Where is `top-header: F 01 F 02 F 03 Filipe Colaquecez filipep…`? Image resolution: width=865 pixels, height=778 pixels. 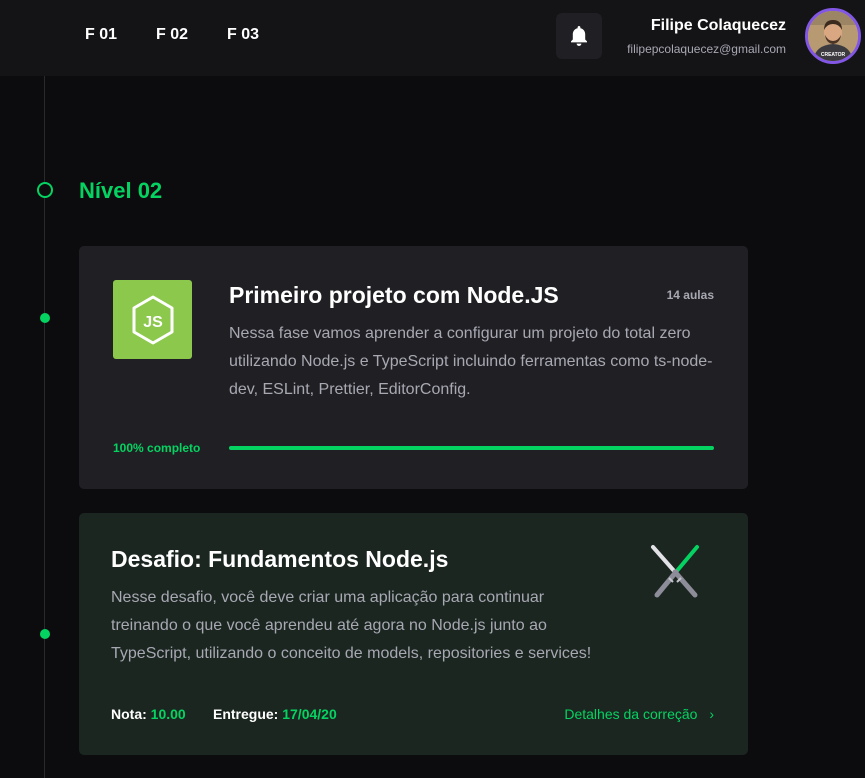 top-header: F 01 F 02 F 03 Filipe Colaquecez filipep… is located at coordinates (432, 38).